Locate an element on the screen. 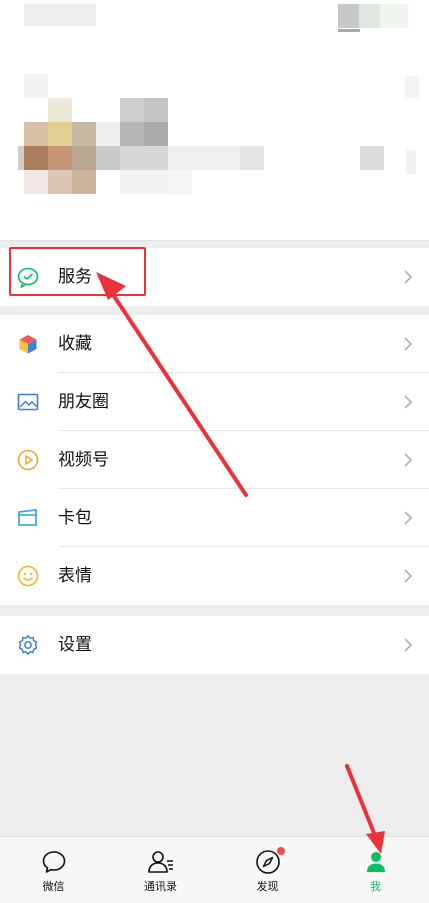 Image resolution: width=429 pixels, height=903 pixels. bottom-tab-bar: 微信 通讯录 发现 我 is located at coordinates (214, 869).